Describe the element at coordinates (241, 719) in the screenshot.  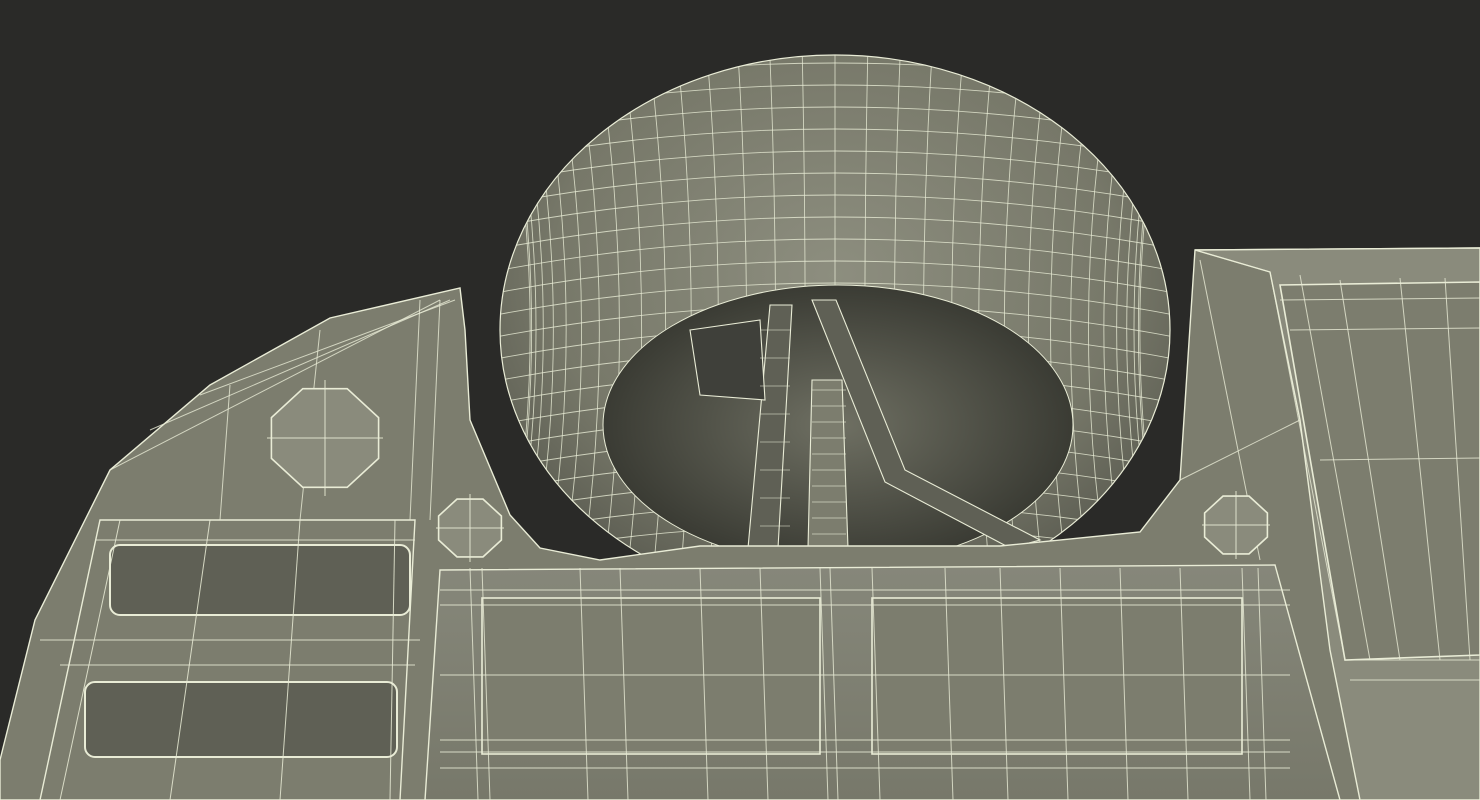
I see `access-slot-lower` at that location.